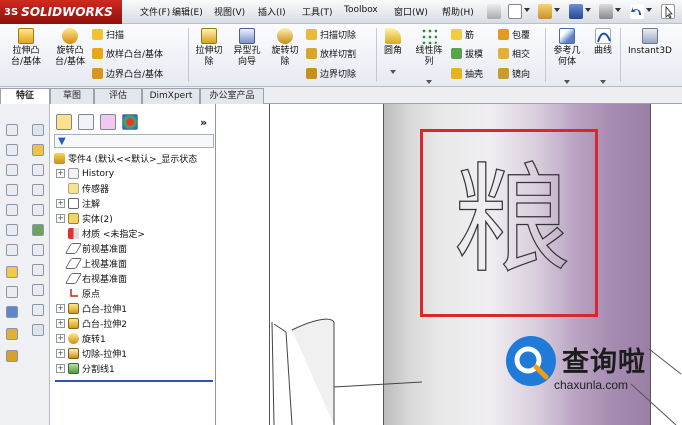 This screenshot has height=425, width=682. Describe the element at coordinates (38, 130) in the screenshot. I see `table-icon` at that location.